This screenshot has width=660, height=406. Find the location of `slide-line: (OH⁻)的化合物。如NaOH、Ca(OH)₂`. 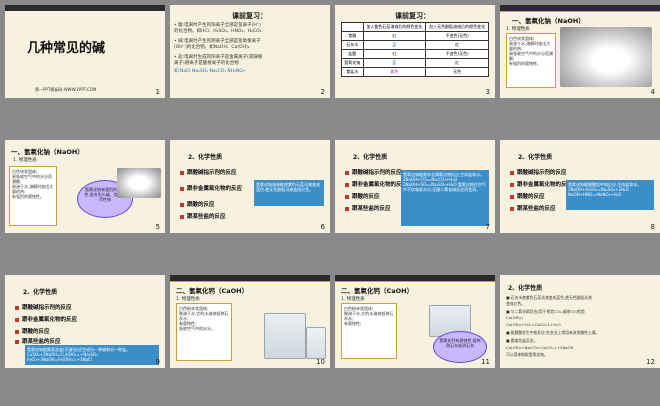

slide-line: (OH⁻)的化合物。如NaOH、Ca(OH)₂ is located at coordinates (212, 47).